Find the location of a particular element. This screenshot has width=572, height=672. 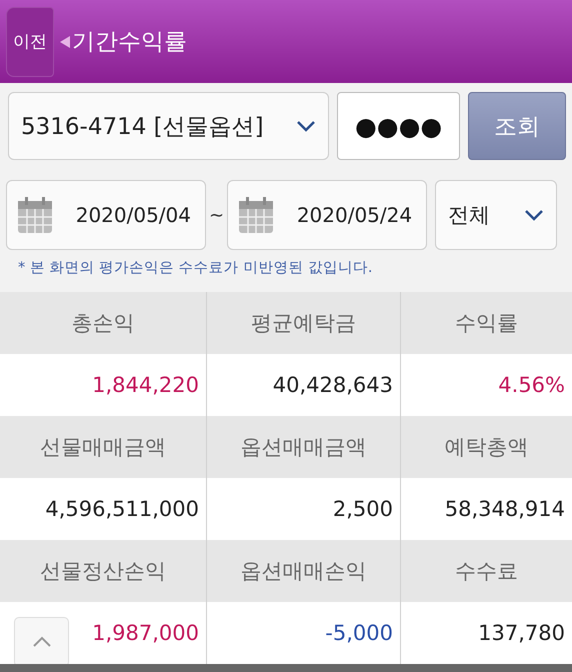

value-cell-text: 4.56% is located at coordinates (531, 385).